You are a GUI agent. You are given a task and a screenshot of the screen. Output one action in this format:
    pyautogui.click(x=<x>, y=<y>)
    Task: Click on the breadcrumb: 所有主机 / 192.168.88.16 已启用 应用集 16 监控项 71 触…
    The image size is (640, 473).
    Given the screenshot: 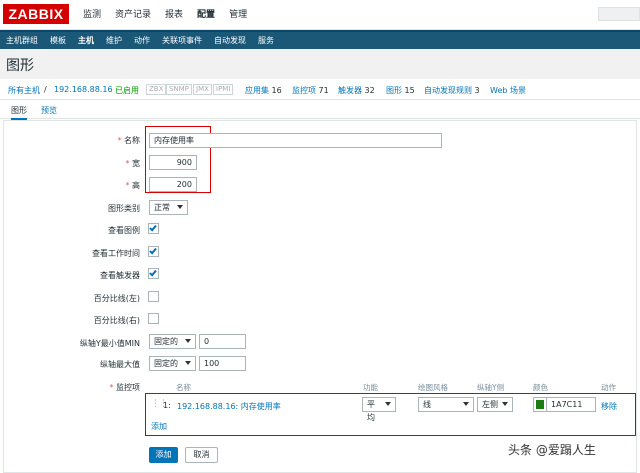 What is the action you would take?
    pyautogui.click(x=320, y=89)
    